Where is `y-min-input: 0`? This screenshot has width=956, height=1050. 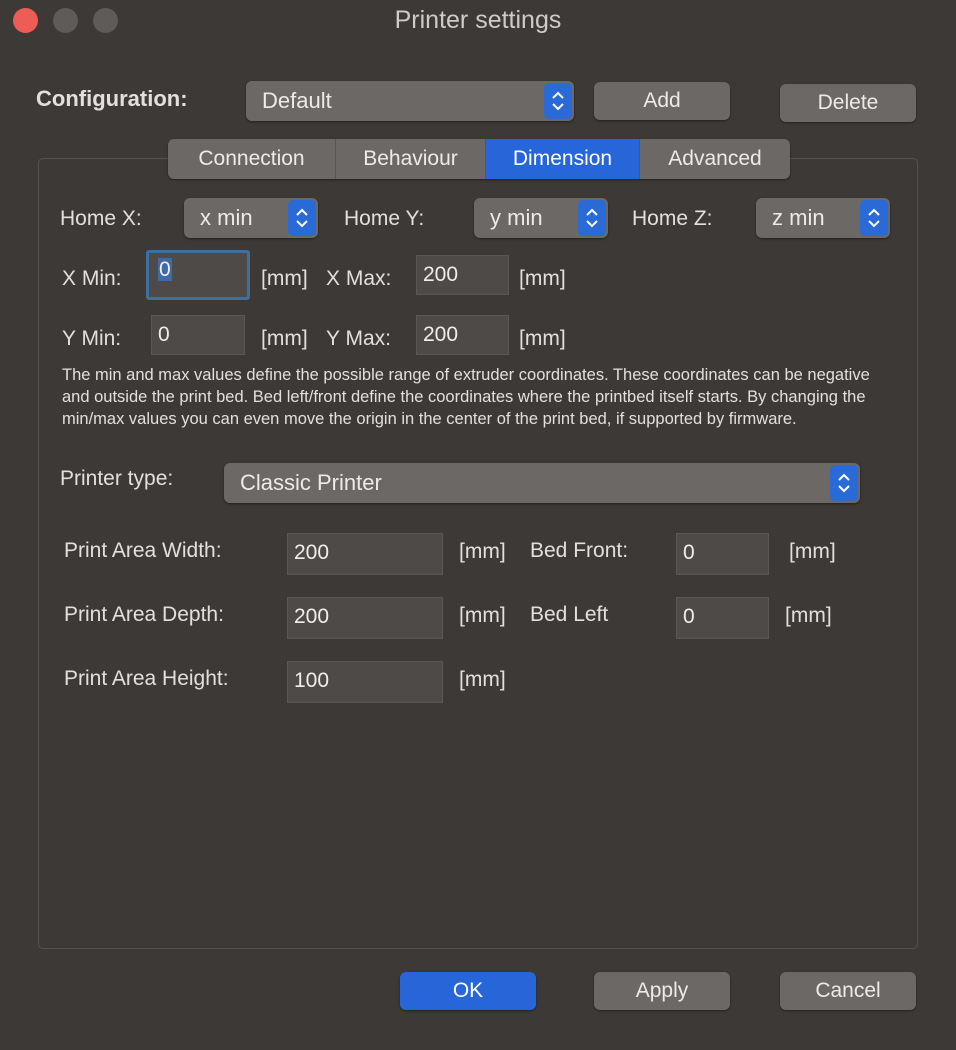
y-min-input: 0 is located at coordinates (198, 335).